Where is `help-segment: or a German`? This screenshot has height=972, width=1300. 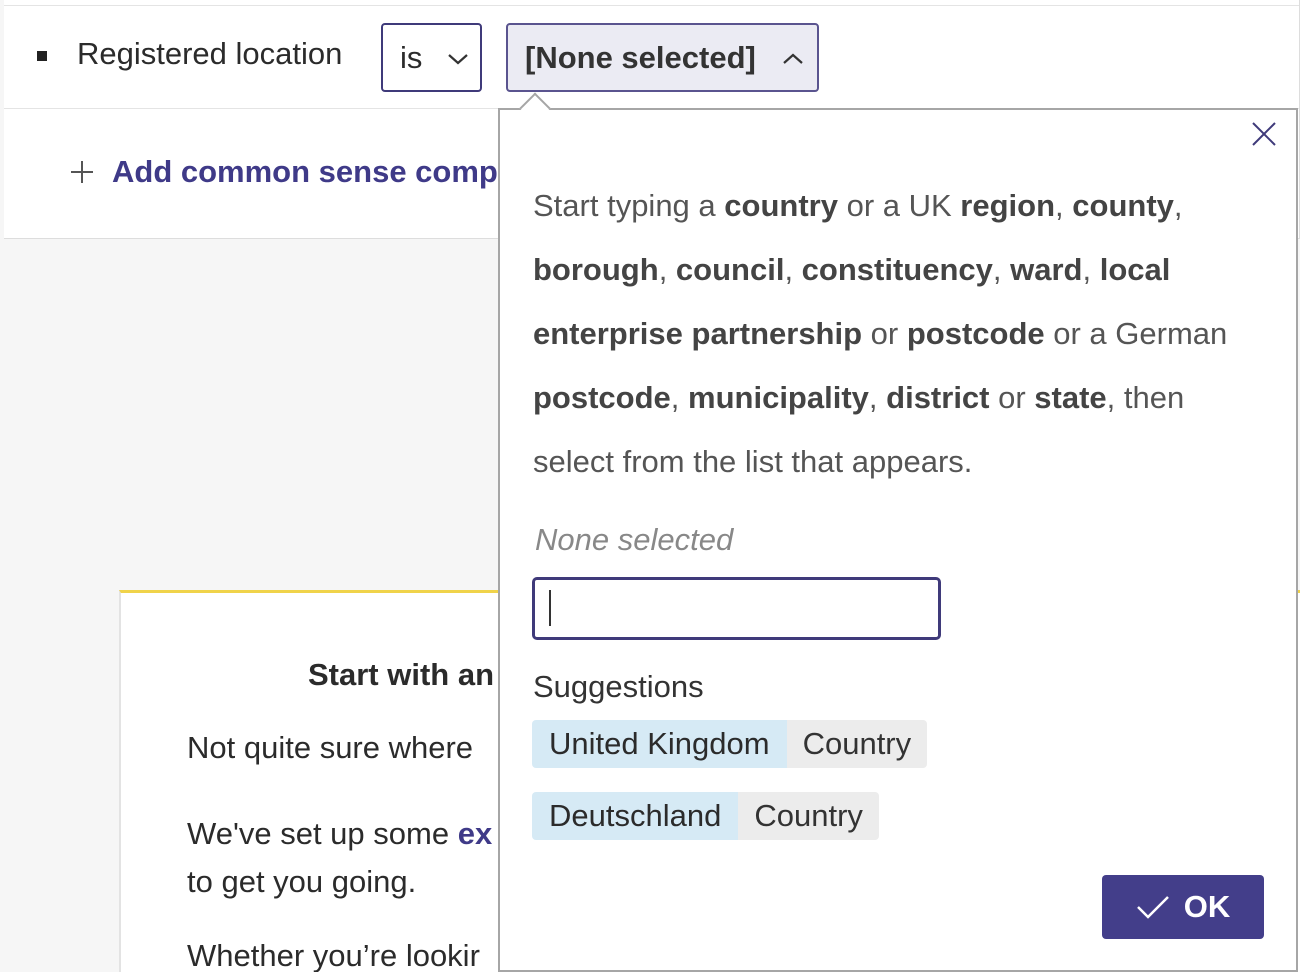 help-segment: or a German is located at coordinates (1136, 333).